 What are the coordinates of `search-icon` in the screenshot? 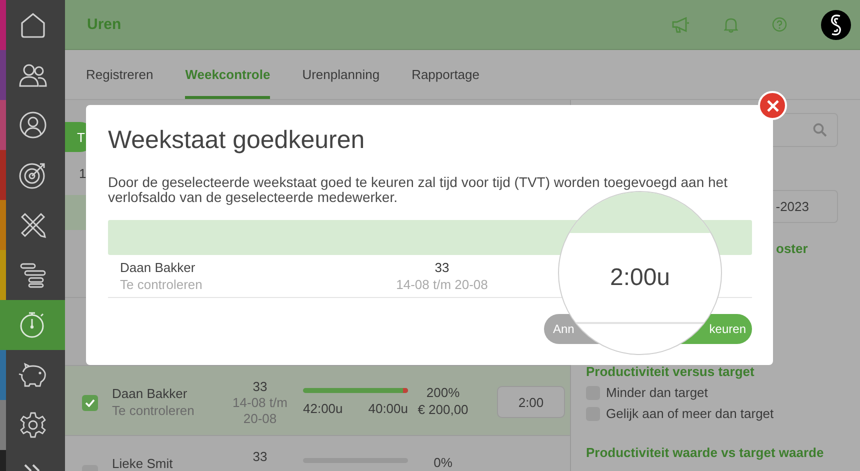 It's located at (820, 130).